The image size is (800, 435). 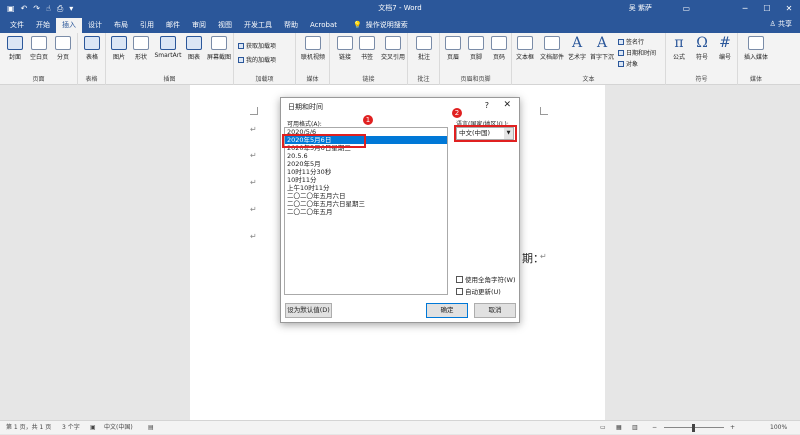 I want to click on zoom-level: 100%, so click(x=778, y=428).